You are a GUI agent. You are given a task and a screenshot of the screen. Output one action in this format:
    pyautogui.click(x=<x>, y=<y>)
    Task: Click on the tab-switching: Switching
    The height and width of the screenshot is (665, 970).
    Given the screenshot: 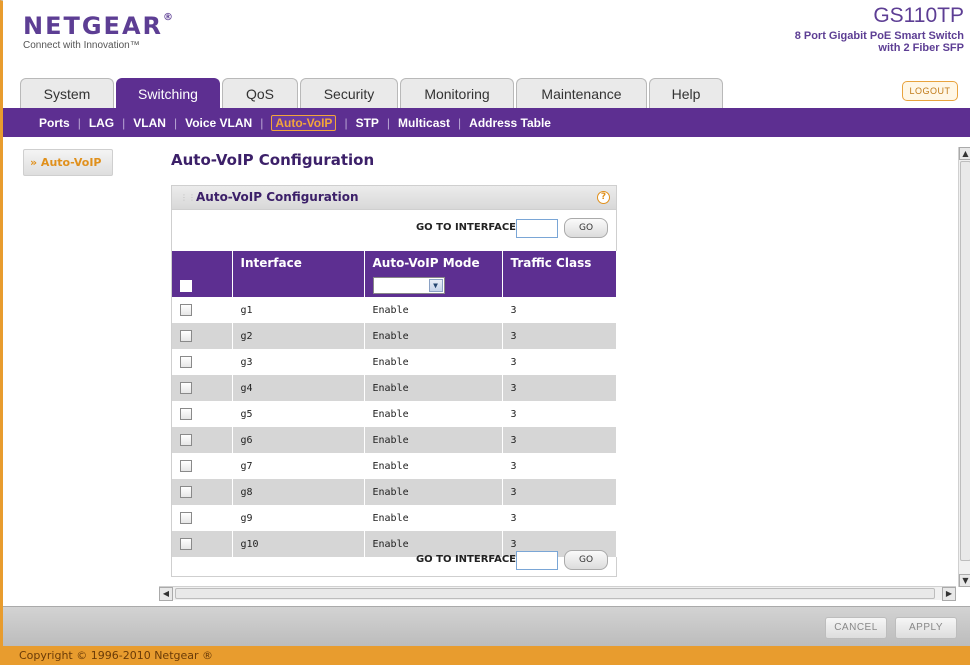 What is the action you would take?
    pyautogui.click(x=168, y=93)
    